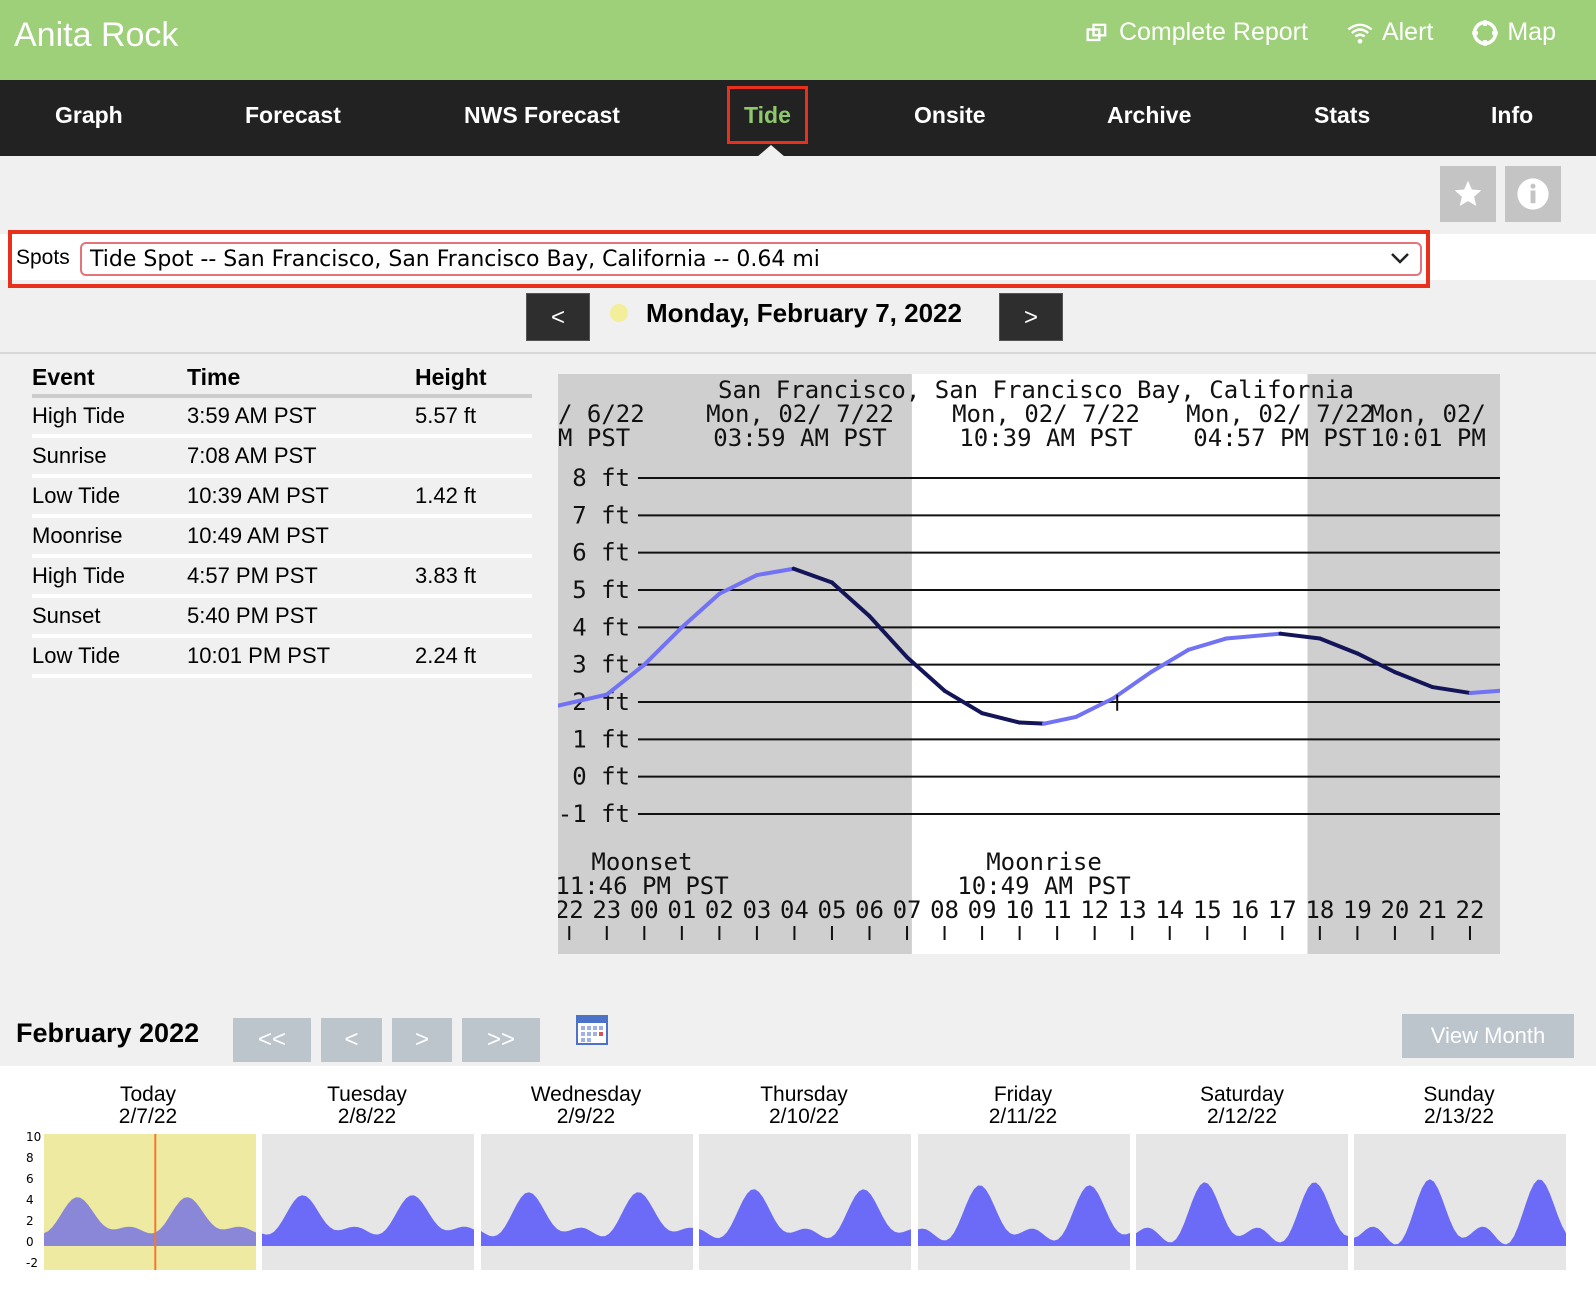 Image resolution: width=1596 pixels, height=1298 pixels. I want to click on tab-tide: Tide, so click(767, 115).